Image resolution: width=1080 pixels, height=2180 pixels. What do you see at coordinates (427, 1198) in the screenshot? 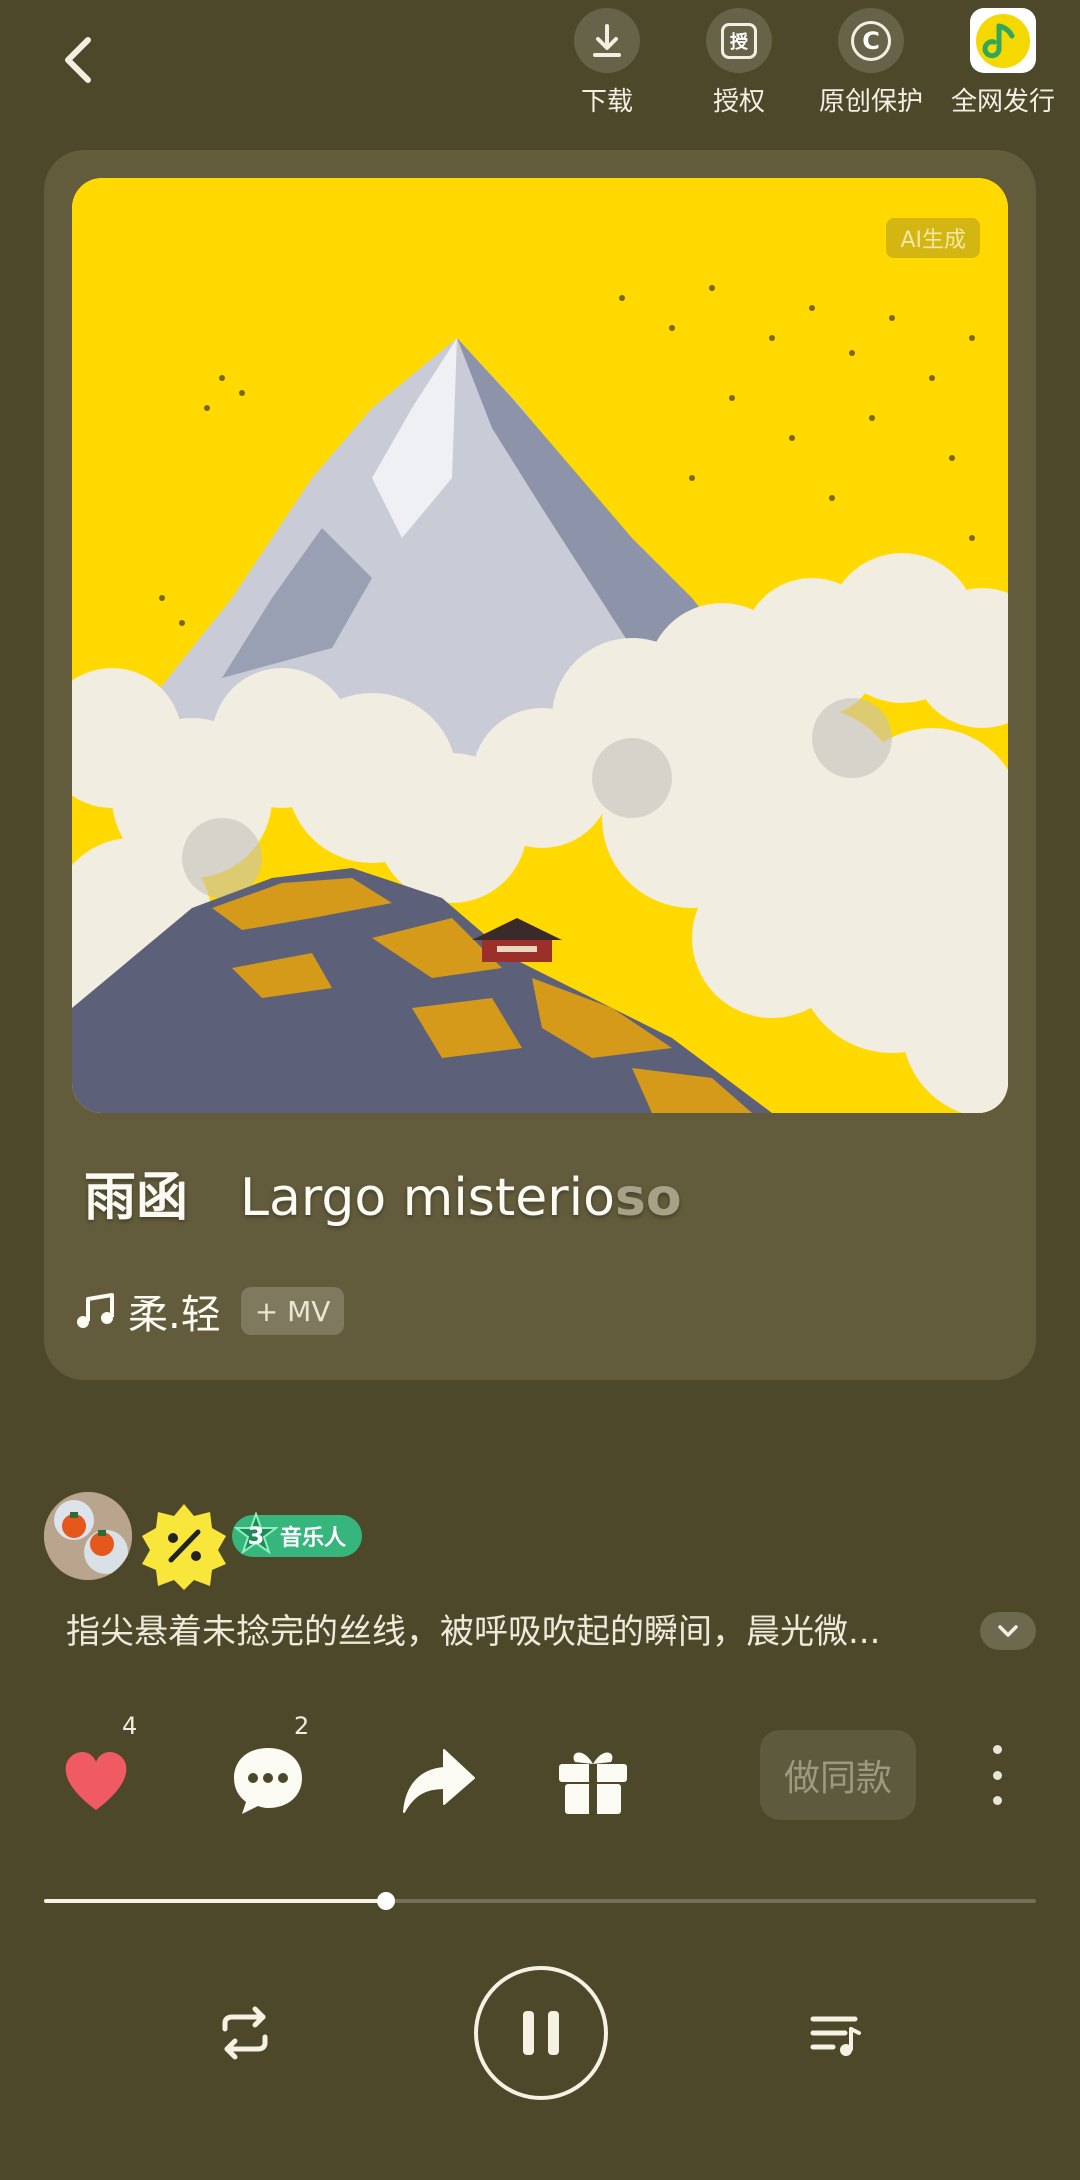
I see `song-title-en: Largo misterio` at bounding box center [427, 1198].